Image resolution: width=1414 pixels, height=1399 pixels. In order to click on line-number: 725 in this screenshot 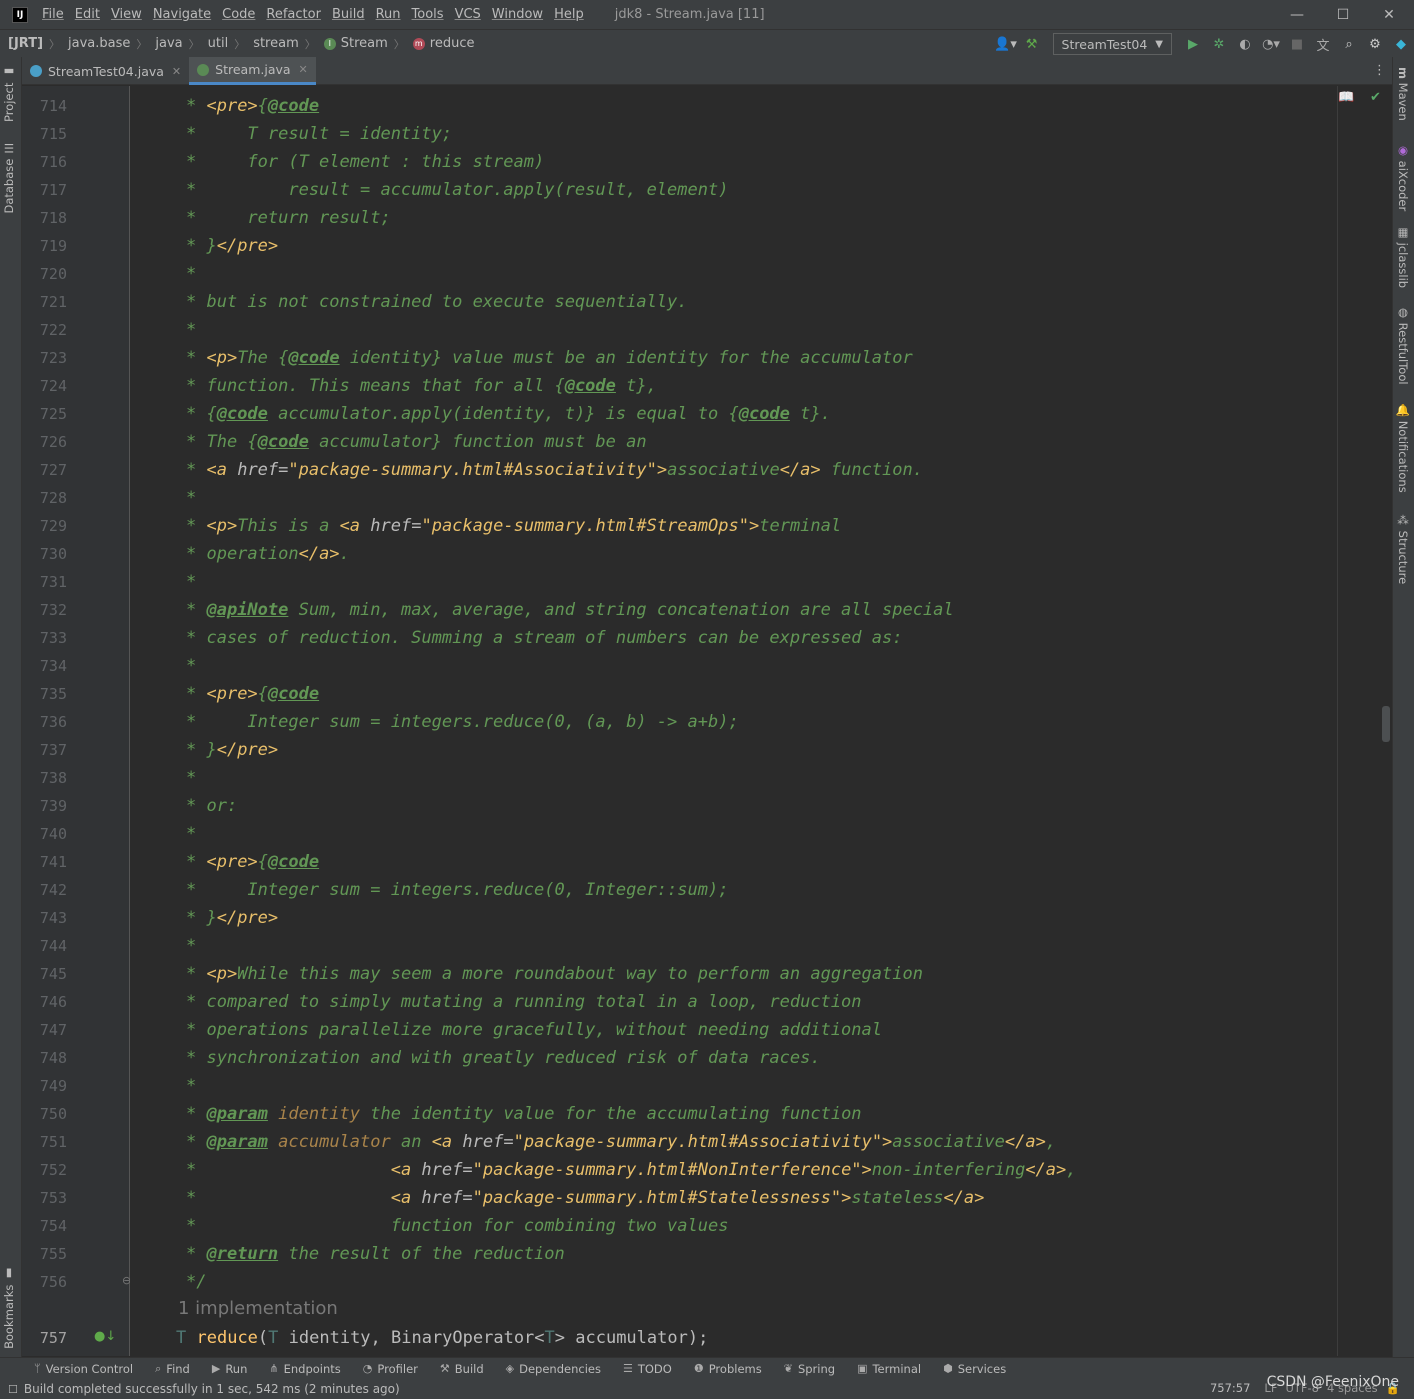, I will do `click(44, 414)`.